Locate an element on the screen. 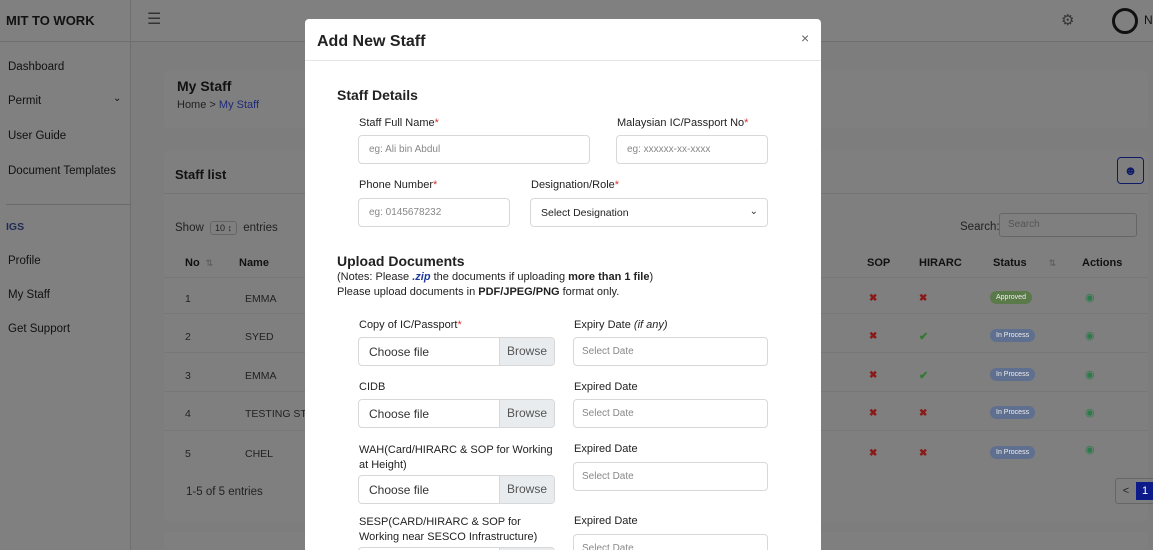  doc-cidb-expiry-label: Expired Date is located at coordinates (606, 387).